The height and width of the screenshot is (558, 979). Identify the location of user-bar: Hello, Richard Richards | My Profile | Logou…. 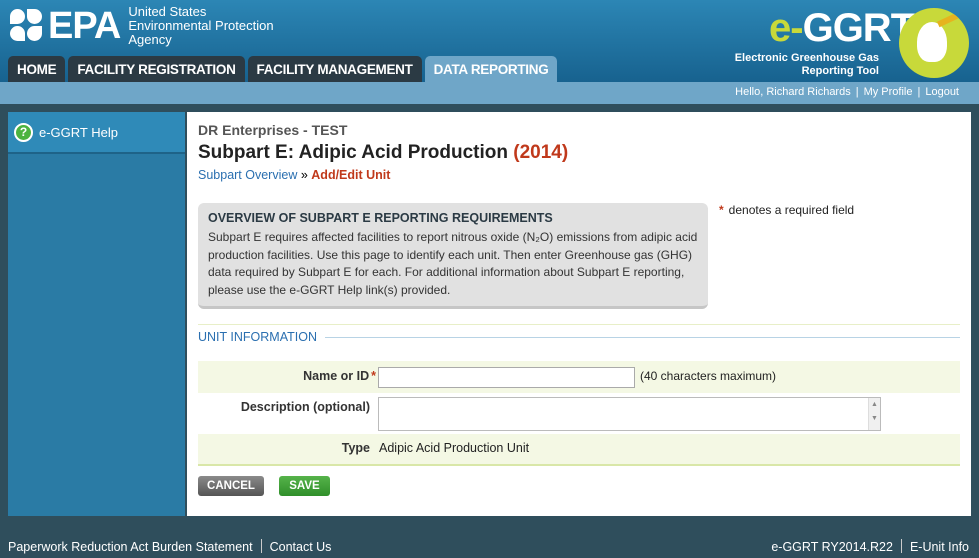
(489, 93).